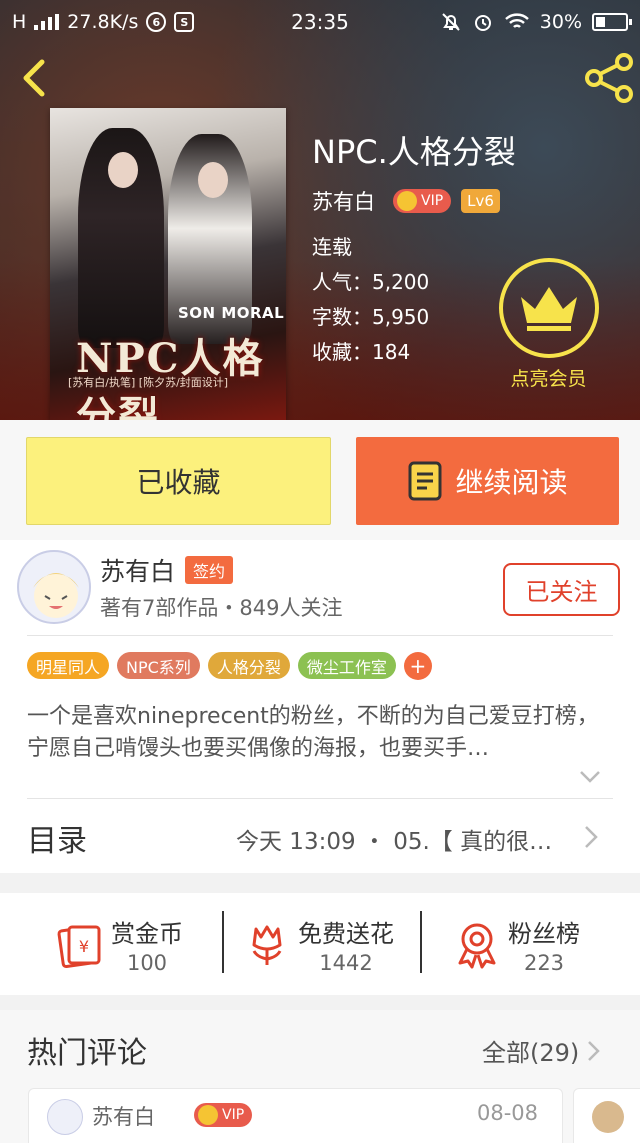 The height and width of the screenshot is (1143, 640). Describe the element at coordinates (57, 841) in the screenshot. I see `toc-title: 目录` at that location.